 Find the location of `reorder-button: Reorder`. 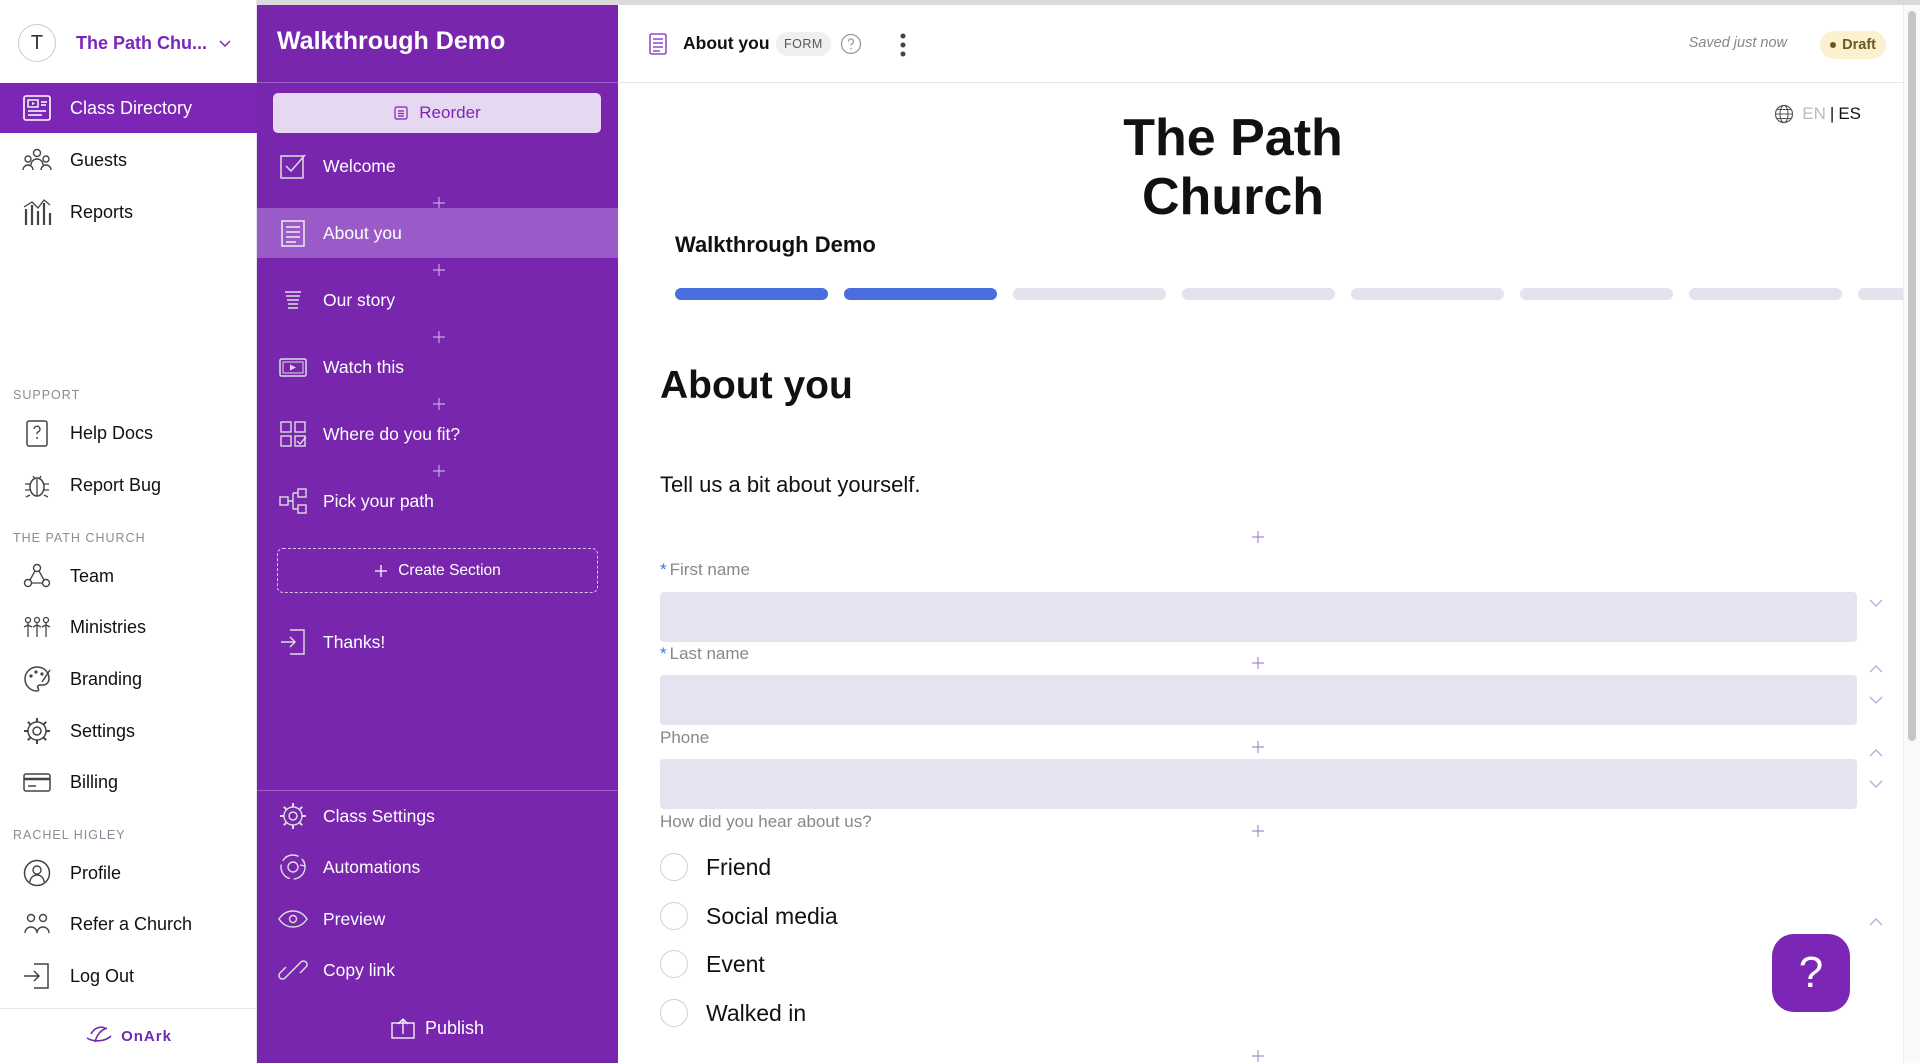

reorder-button: Reorder is located at coordinates (437, 113).